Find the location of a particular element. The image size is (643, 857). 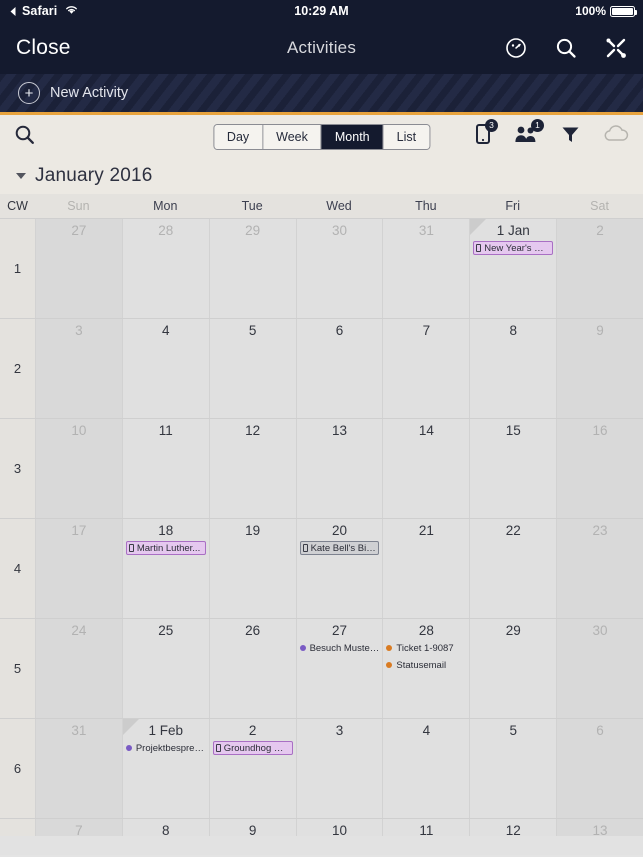

back-chevron-icon is located at coordinates (12, 11).